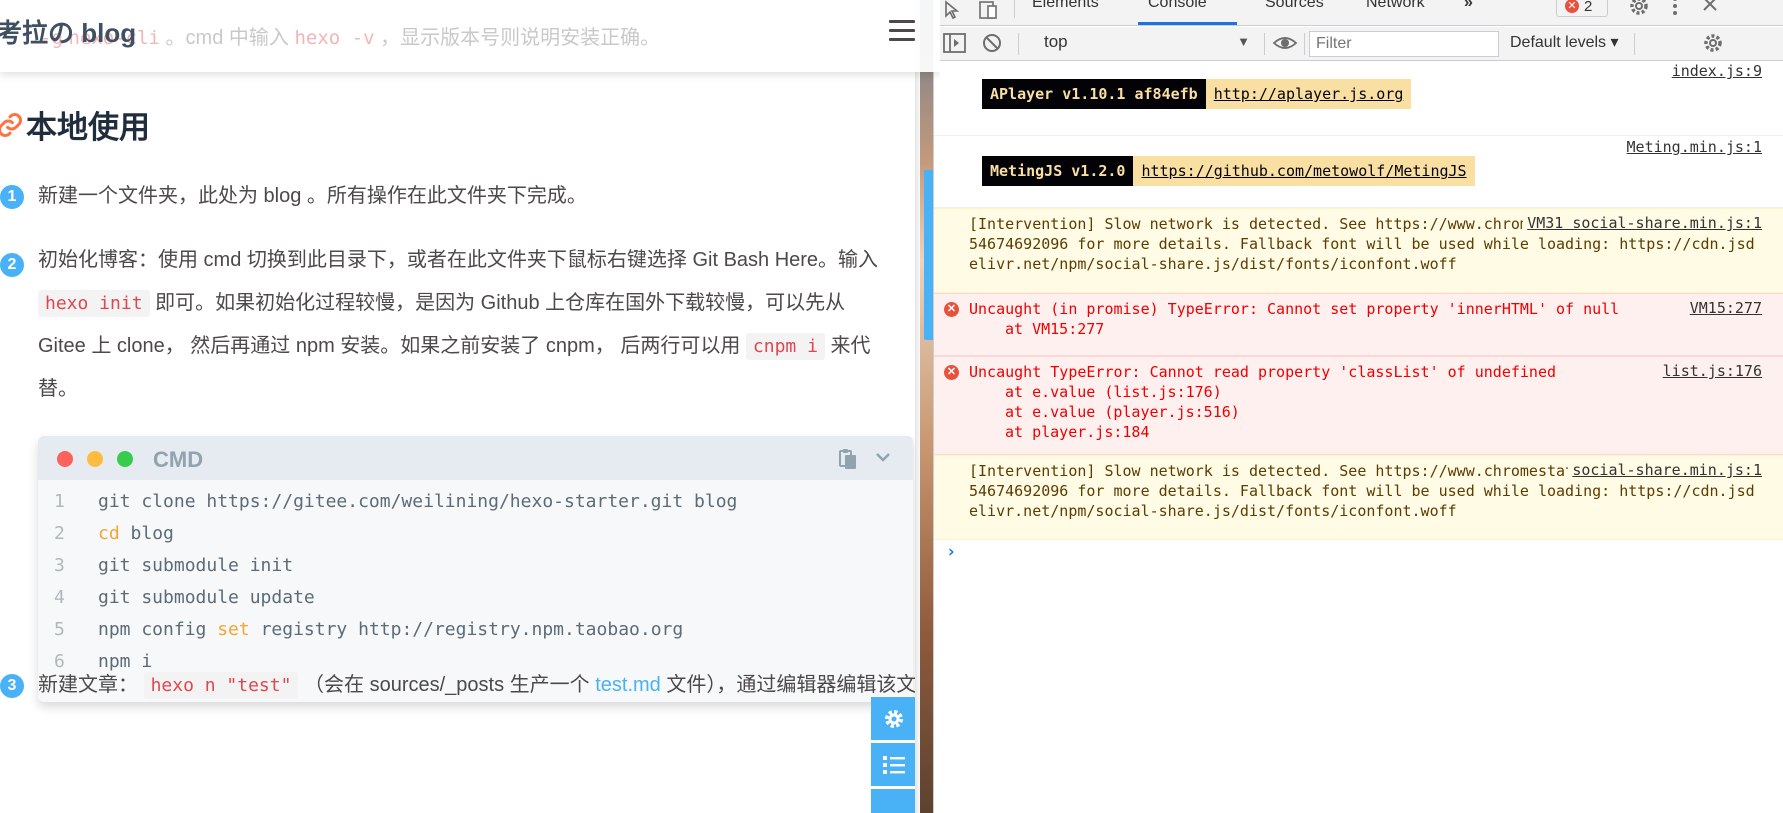 The height and width of the screenshot is (813, 1783). I want to click on more-options-icon, so click(1675, 10).